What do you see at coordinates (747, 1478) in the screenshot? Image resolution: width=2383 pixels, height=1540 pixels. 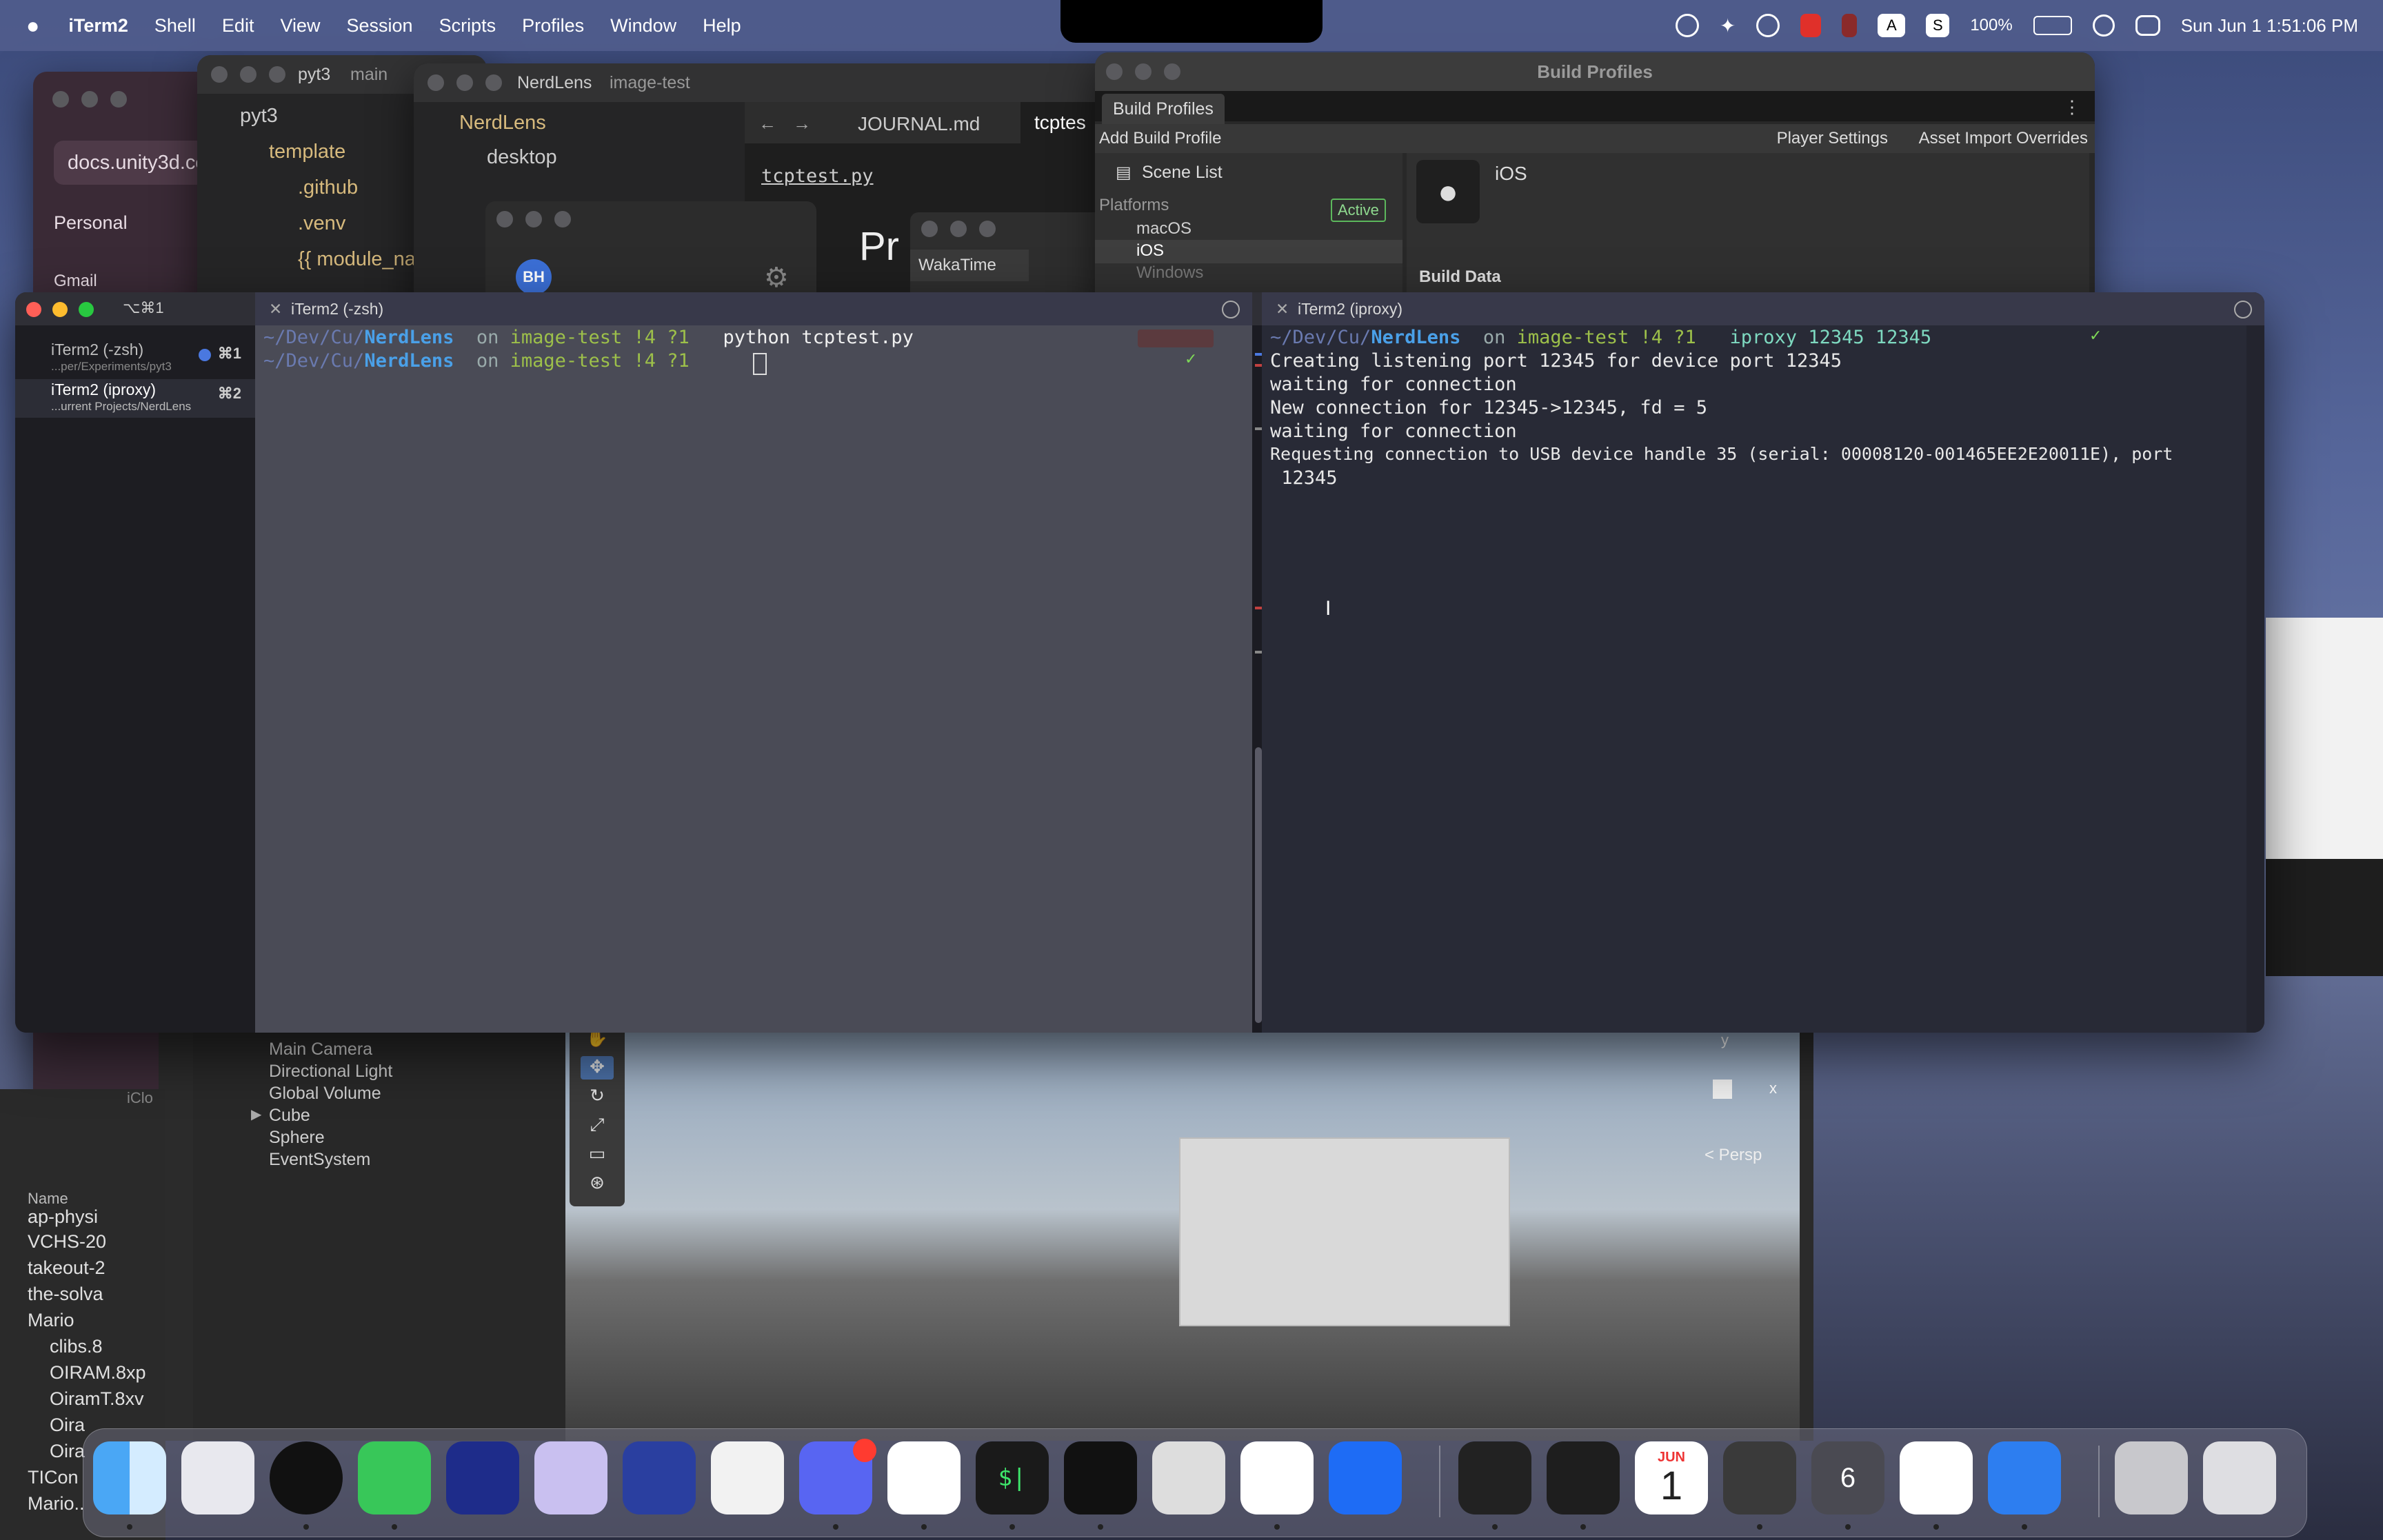 I see `cube-app-icon` at bounding box center [747, 1478].